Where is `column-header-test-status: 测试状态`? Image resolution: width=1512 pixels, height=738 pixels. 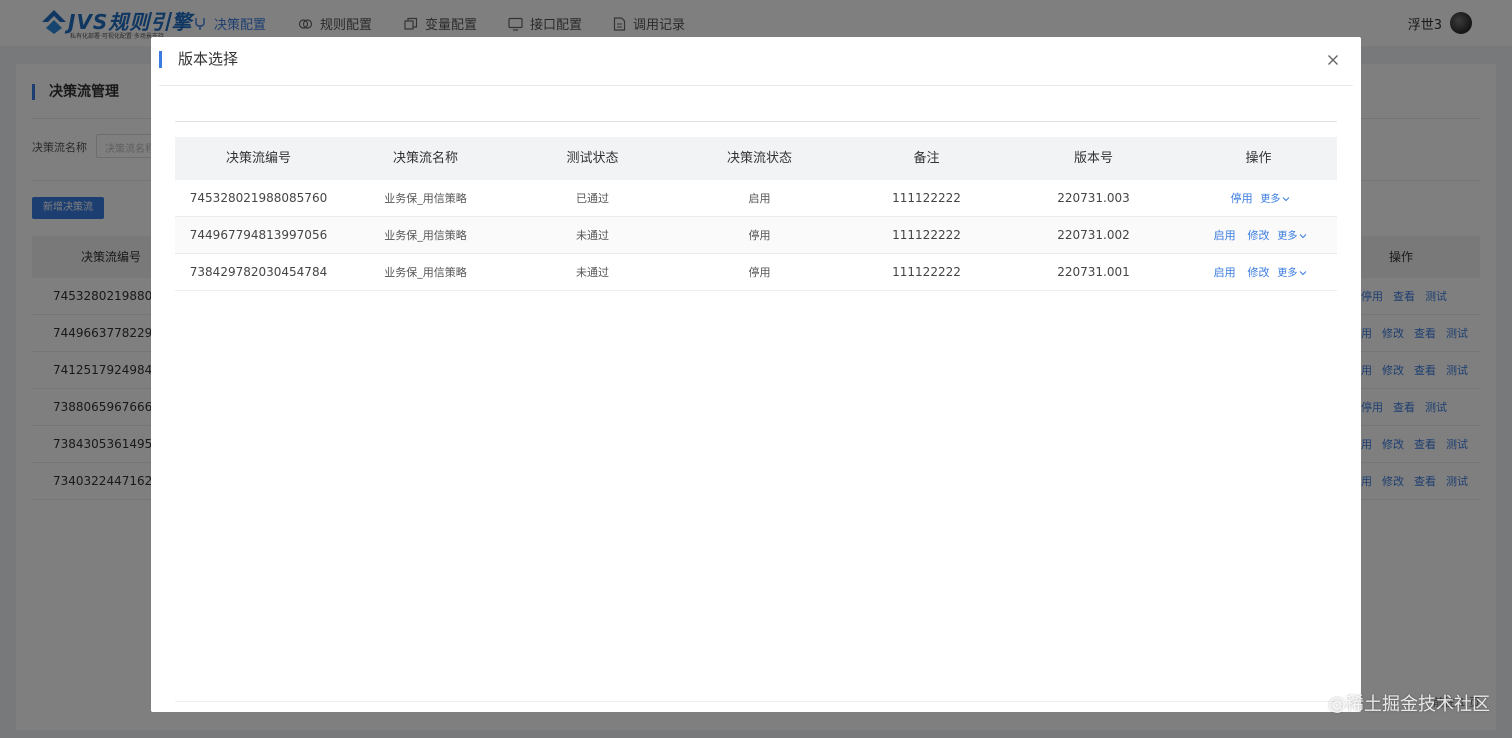 column-header-test-status: 测试状态 is located at coordinates (592, 158).